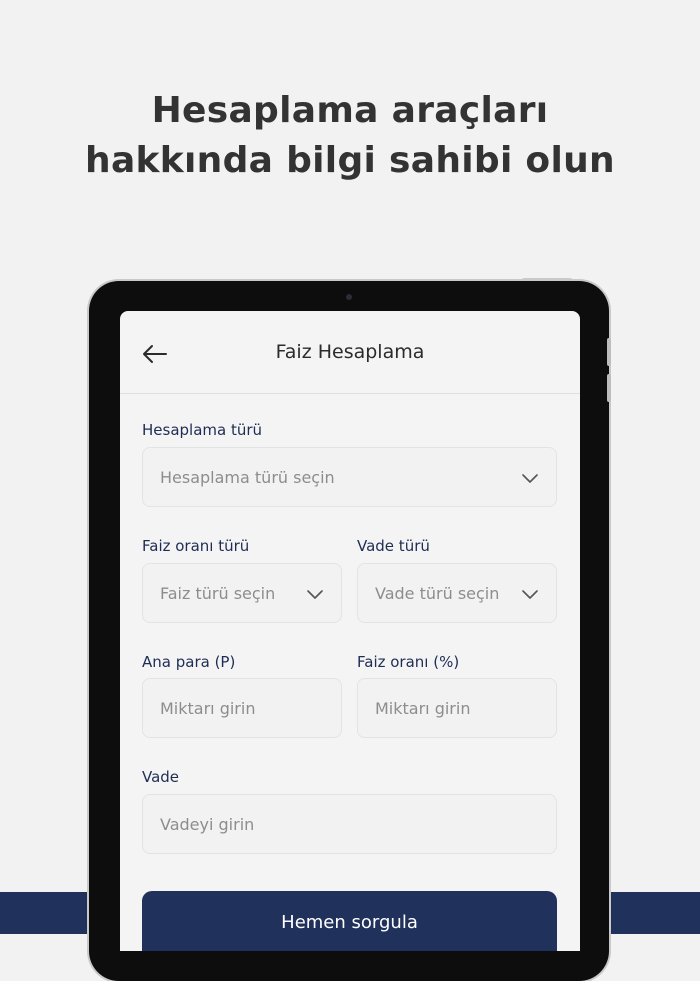 This screenshot has width=700, height=981. I want to click on interest-rate-label: Faiz oranı (%), so click(408, 662).